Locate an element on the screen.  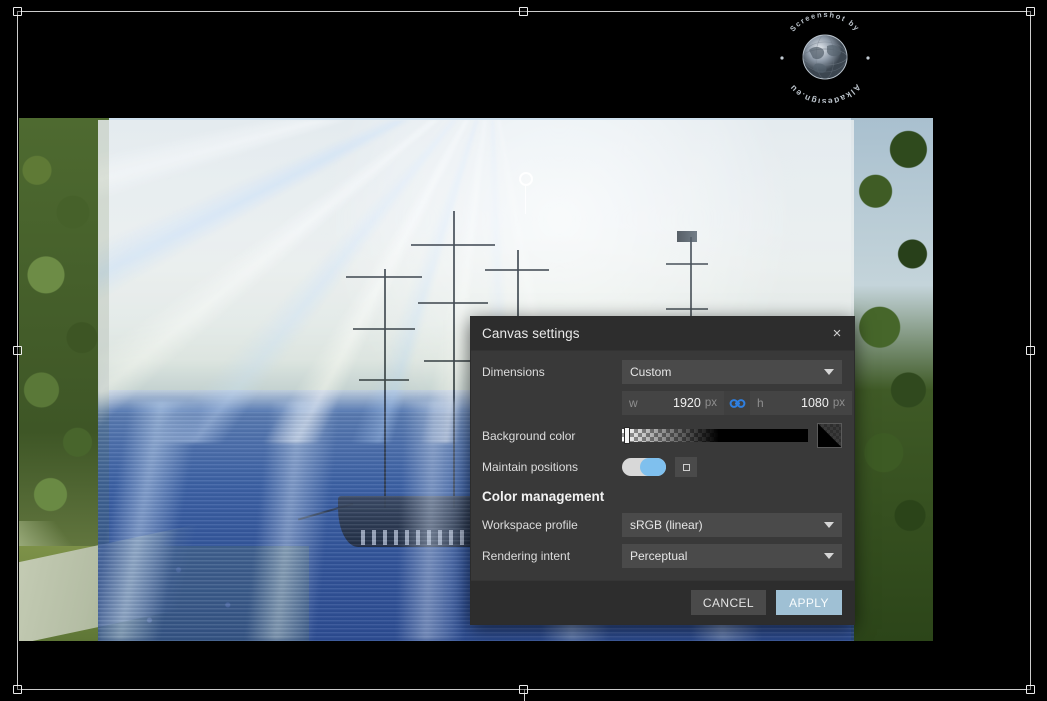
rendering-intent-value: Perceptual is located at coordinates (659, 556).